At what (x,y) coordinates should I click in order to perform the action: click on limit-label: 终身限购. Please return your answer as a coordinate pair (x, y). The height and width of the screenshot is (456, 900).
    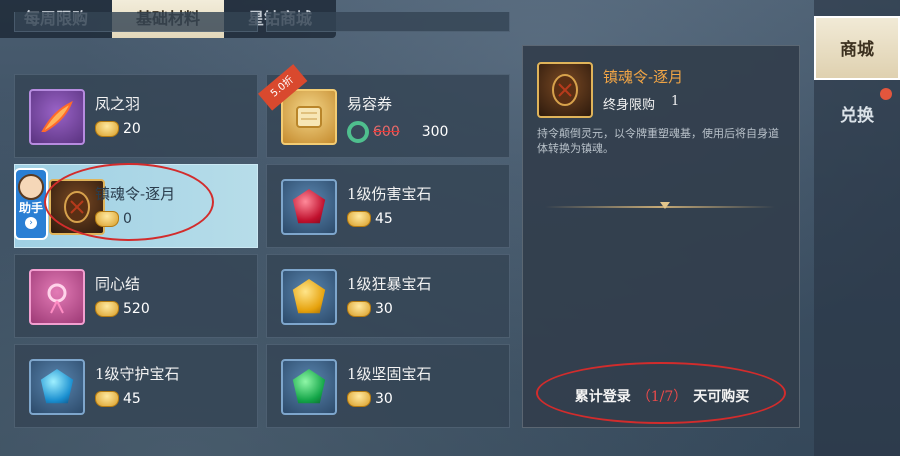
    Looking at the image, I should click on (629, 105).